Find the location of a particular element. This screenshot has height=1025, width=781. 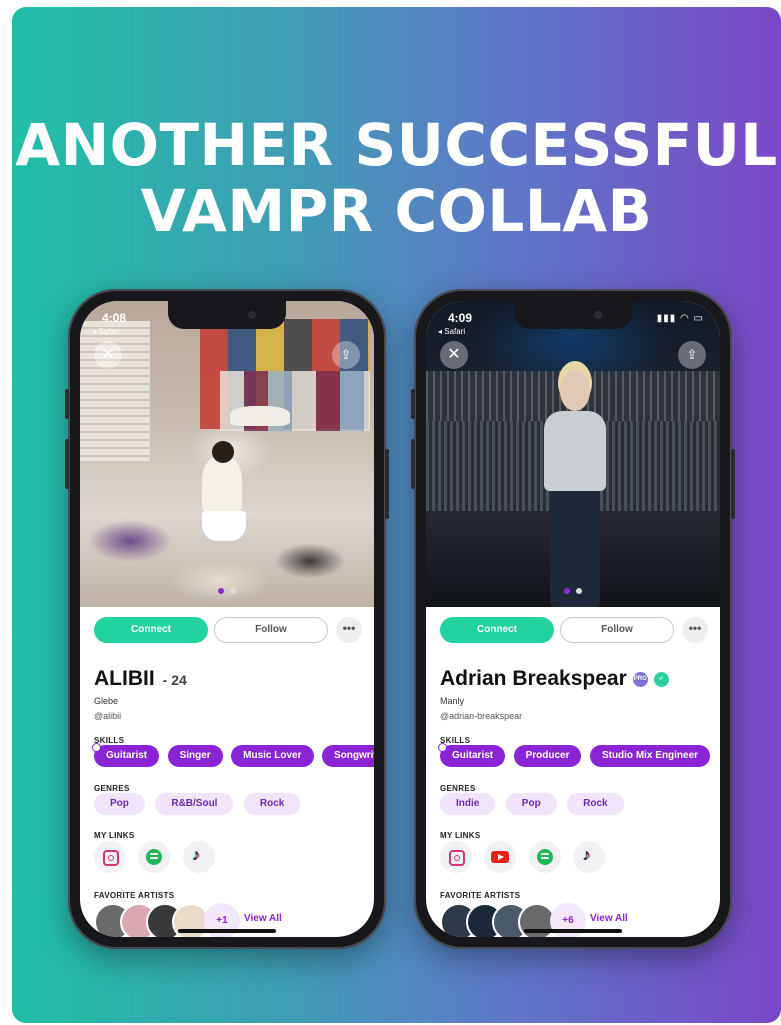

status-time: 4:08 is located at coordinates (114, 318).